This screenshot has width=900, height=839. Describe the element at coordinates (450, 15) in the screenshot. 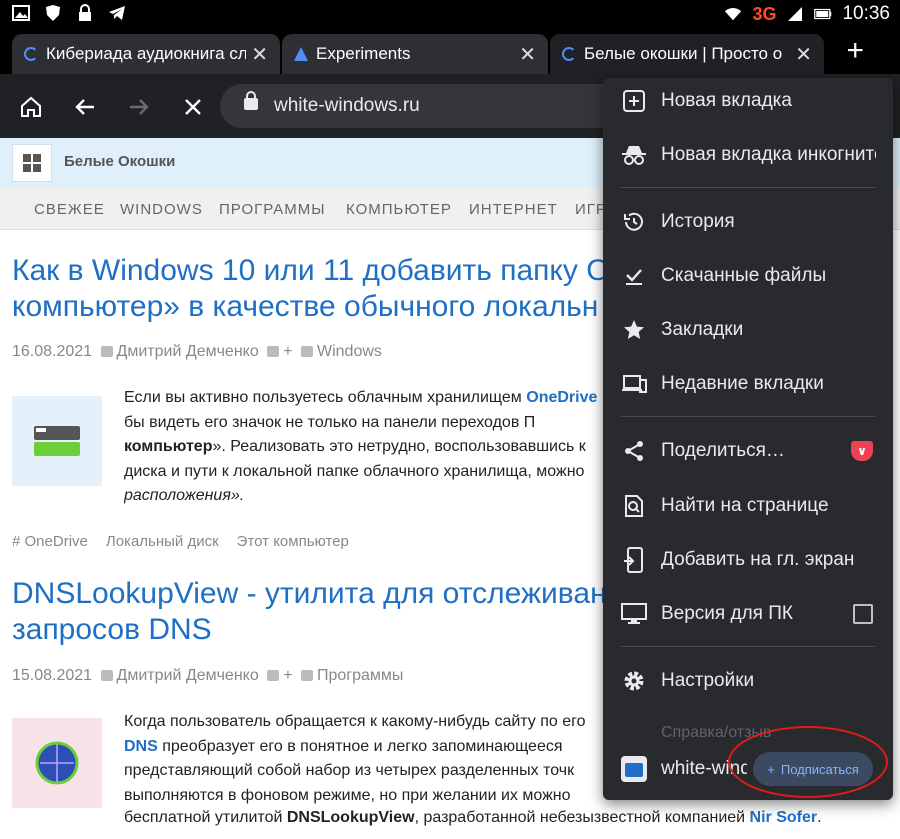

I see `status-bar: 3G 10:36` at that location.